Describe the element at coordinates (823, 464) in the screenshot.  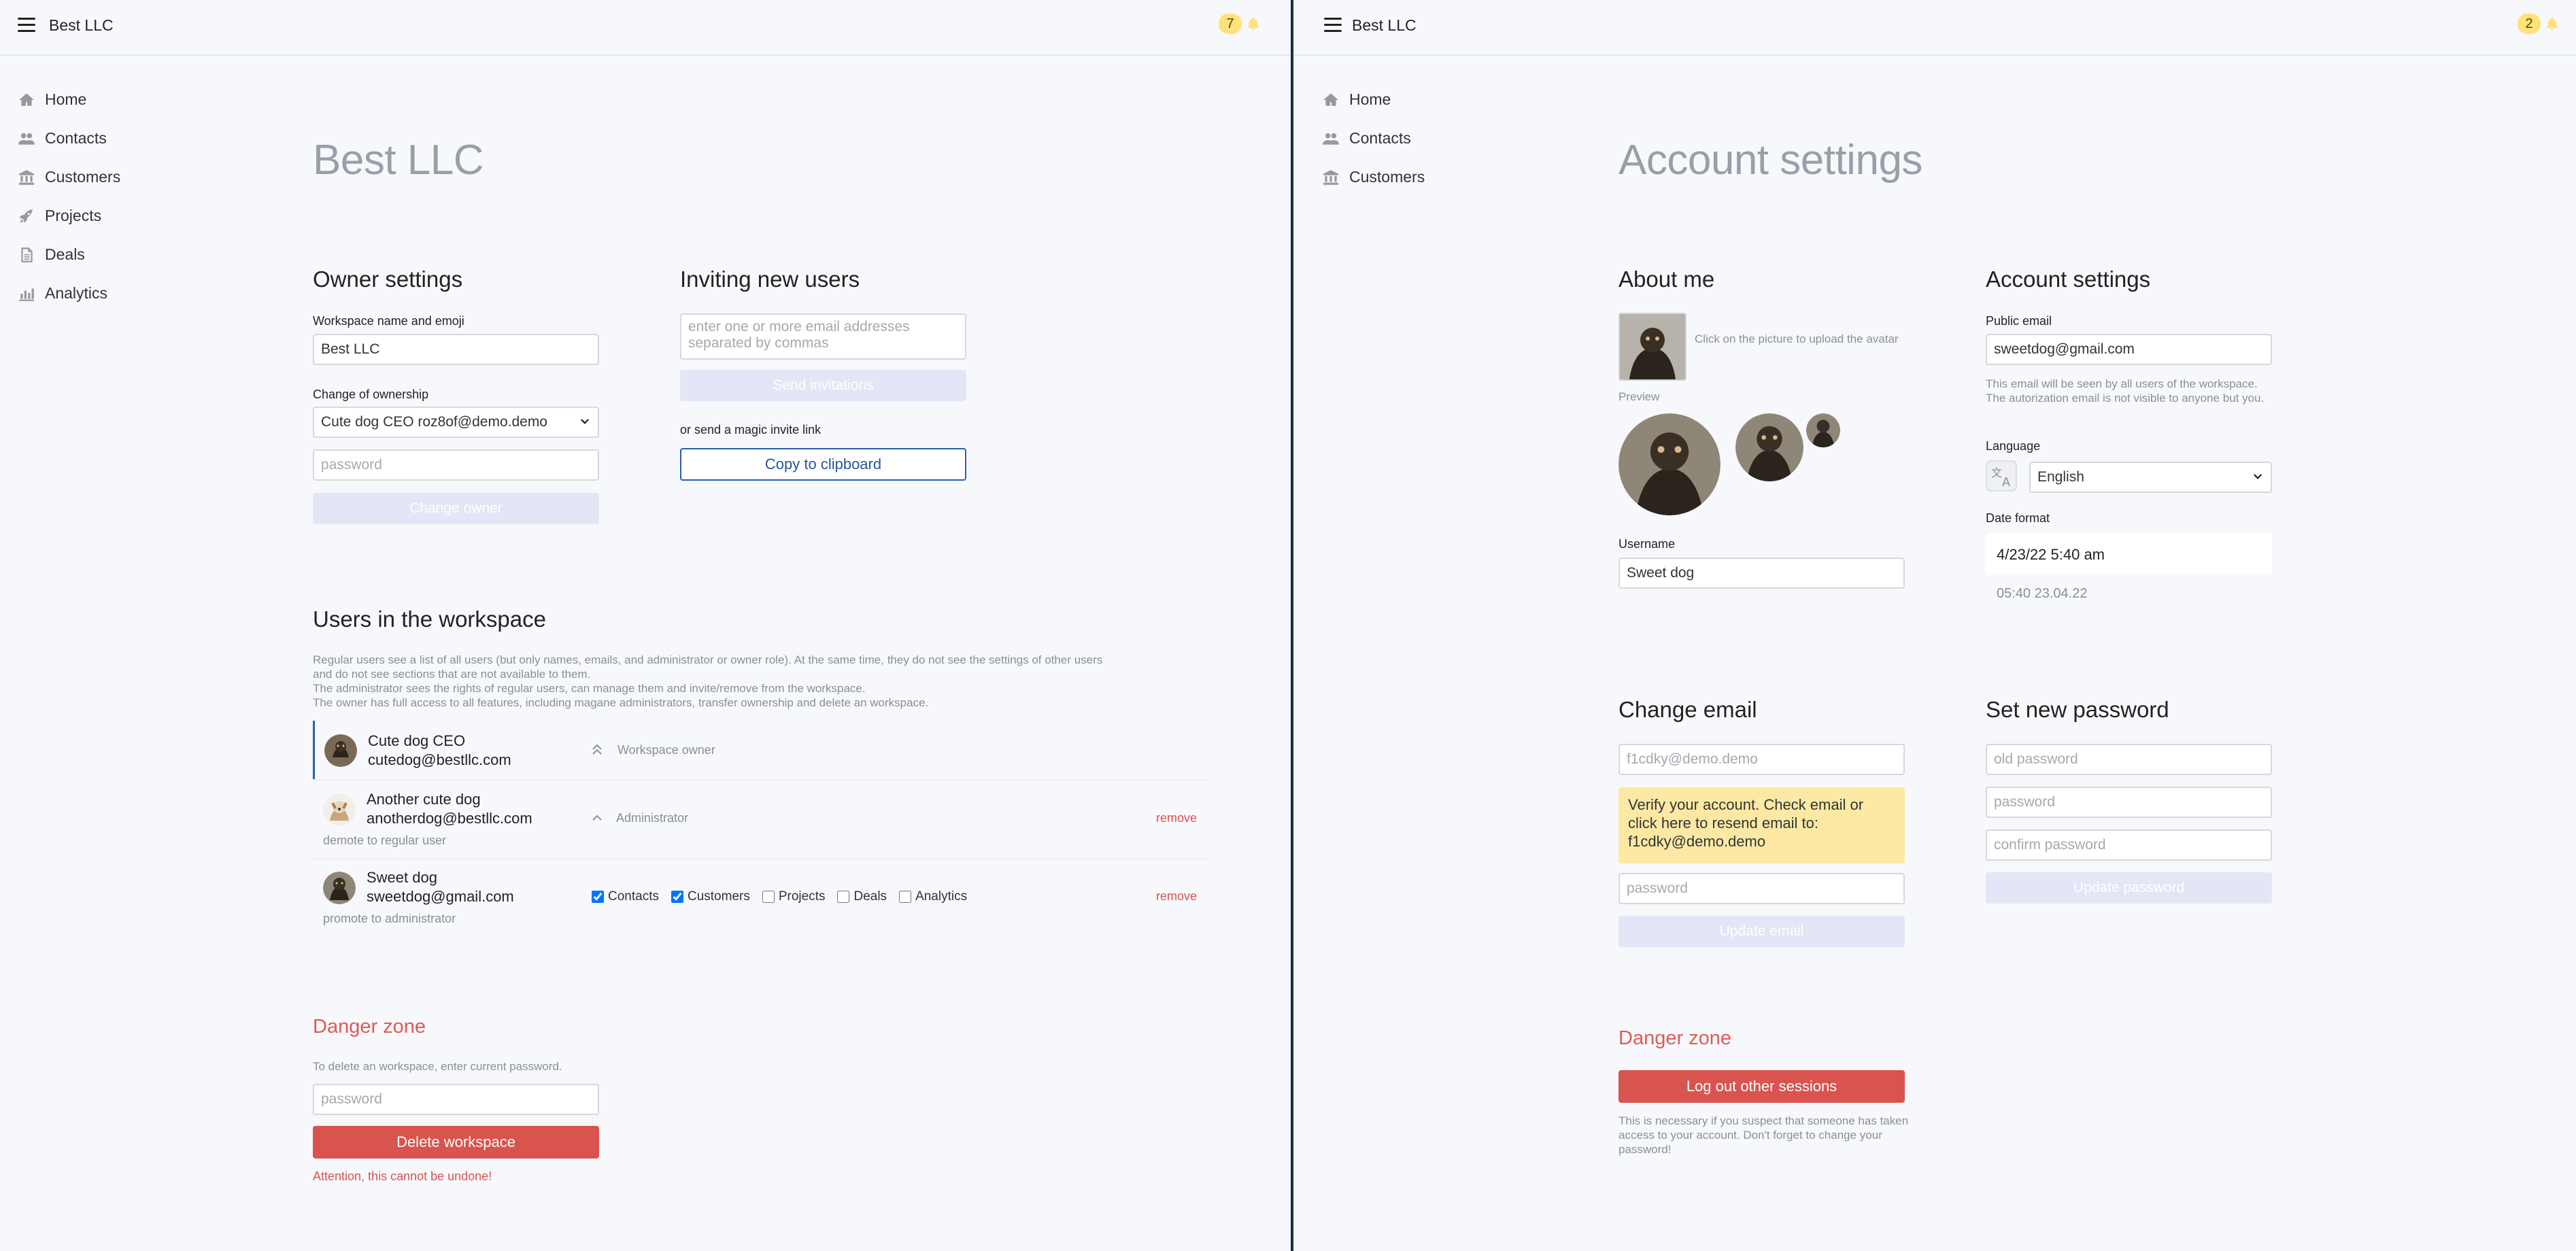
I see `copy-to-clipboard-button: Copy to clipboard` at that location.